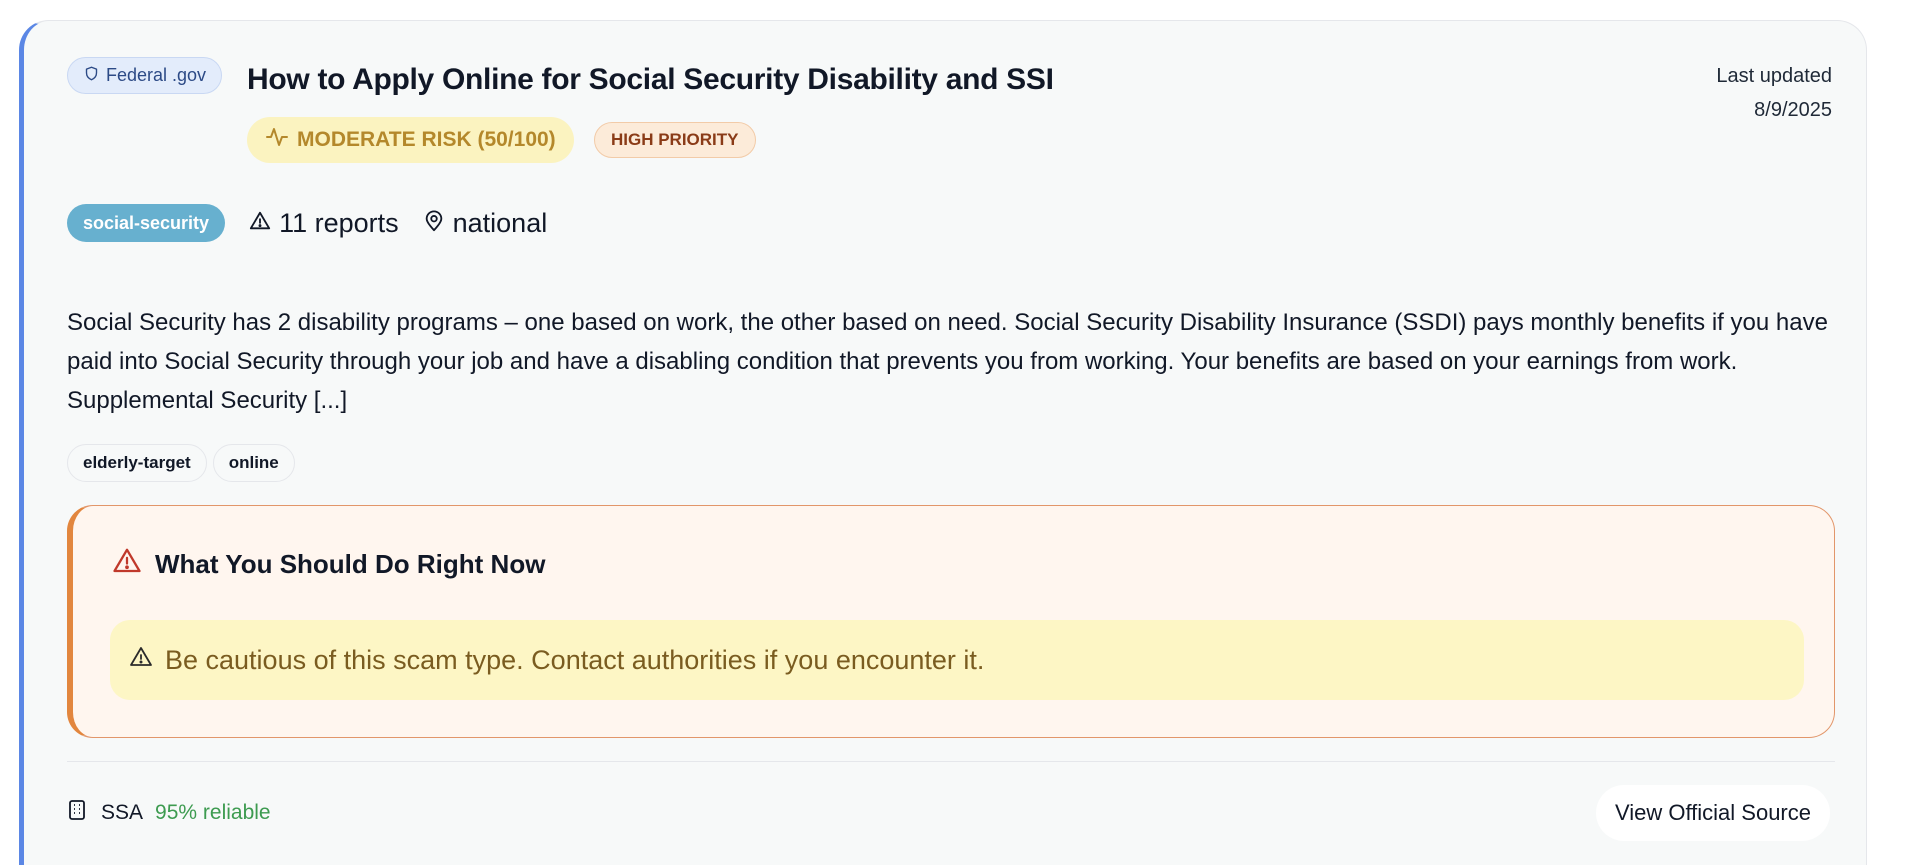  I want to click on location-label: national, so click(500, 222).